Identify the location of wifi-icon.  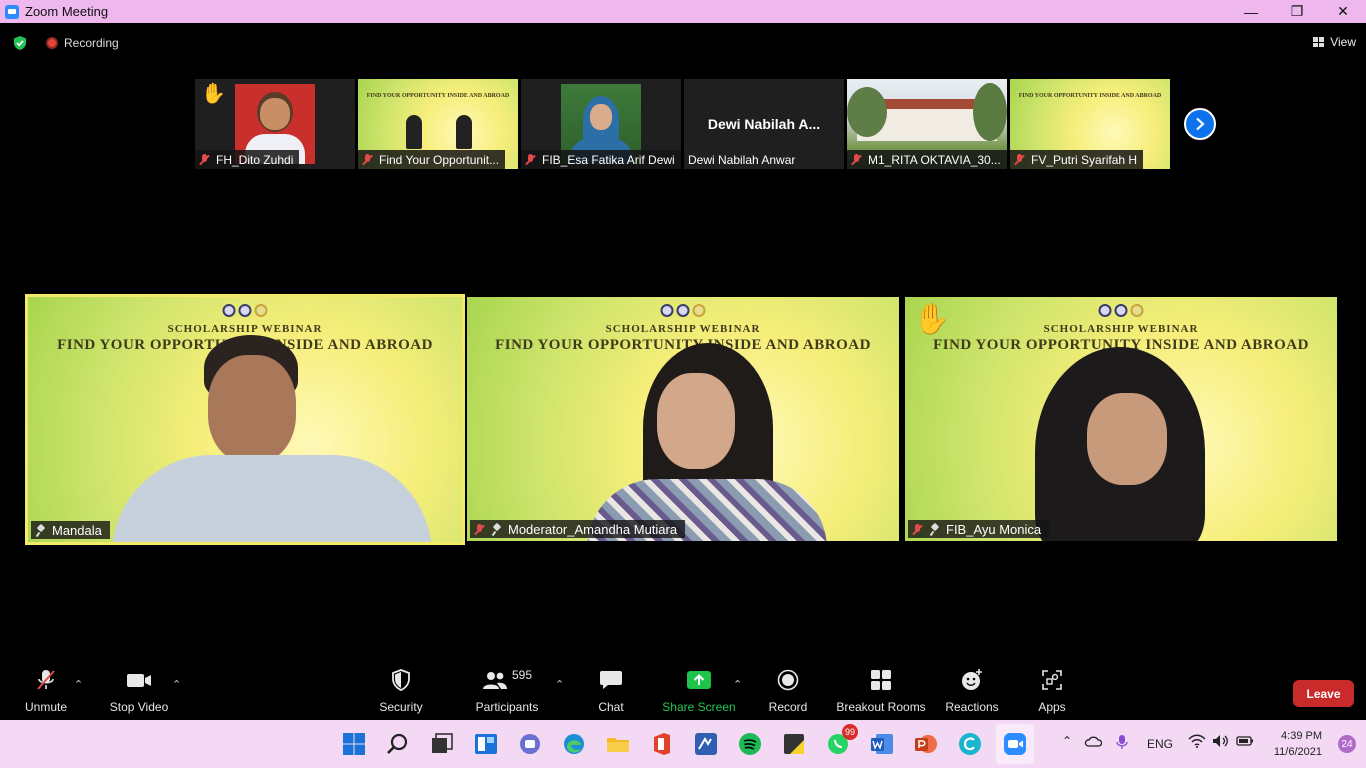
(1197, 741).